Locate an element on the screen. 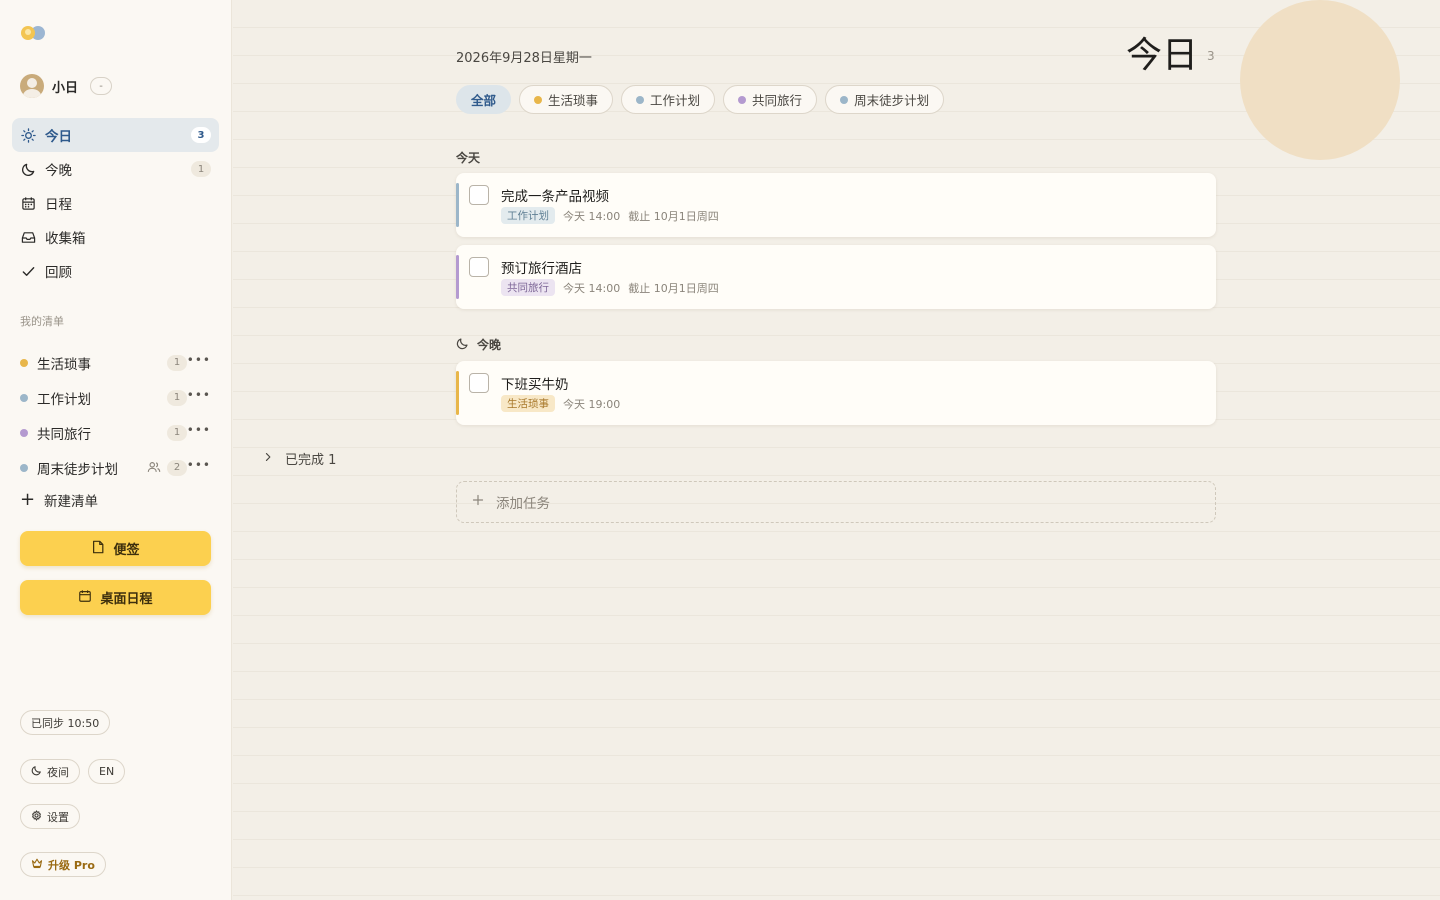 The image size is (1440, 900). task-list-tag: 共同旅行 is located at coordinates (528, 287).